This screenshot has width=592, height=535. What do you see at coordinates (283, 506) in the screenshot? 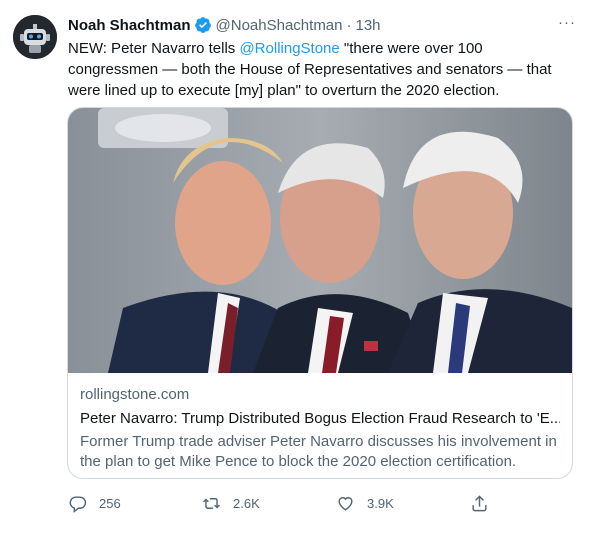
I see `tweet-actions: 256 2.6K 3.9K` at bounding box center [283, 506].